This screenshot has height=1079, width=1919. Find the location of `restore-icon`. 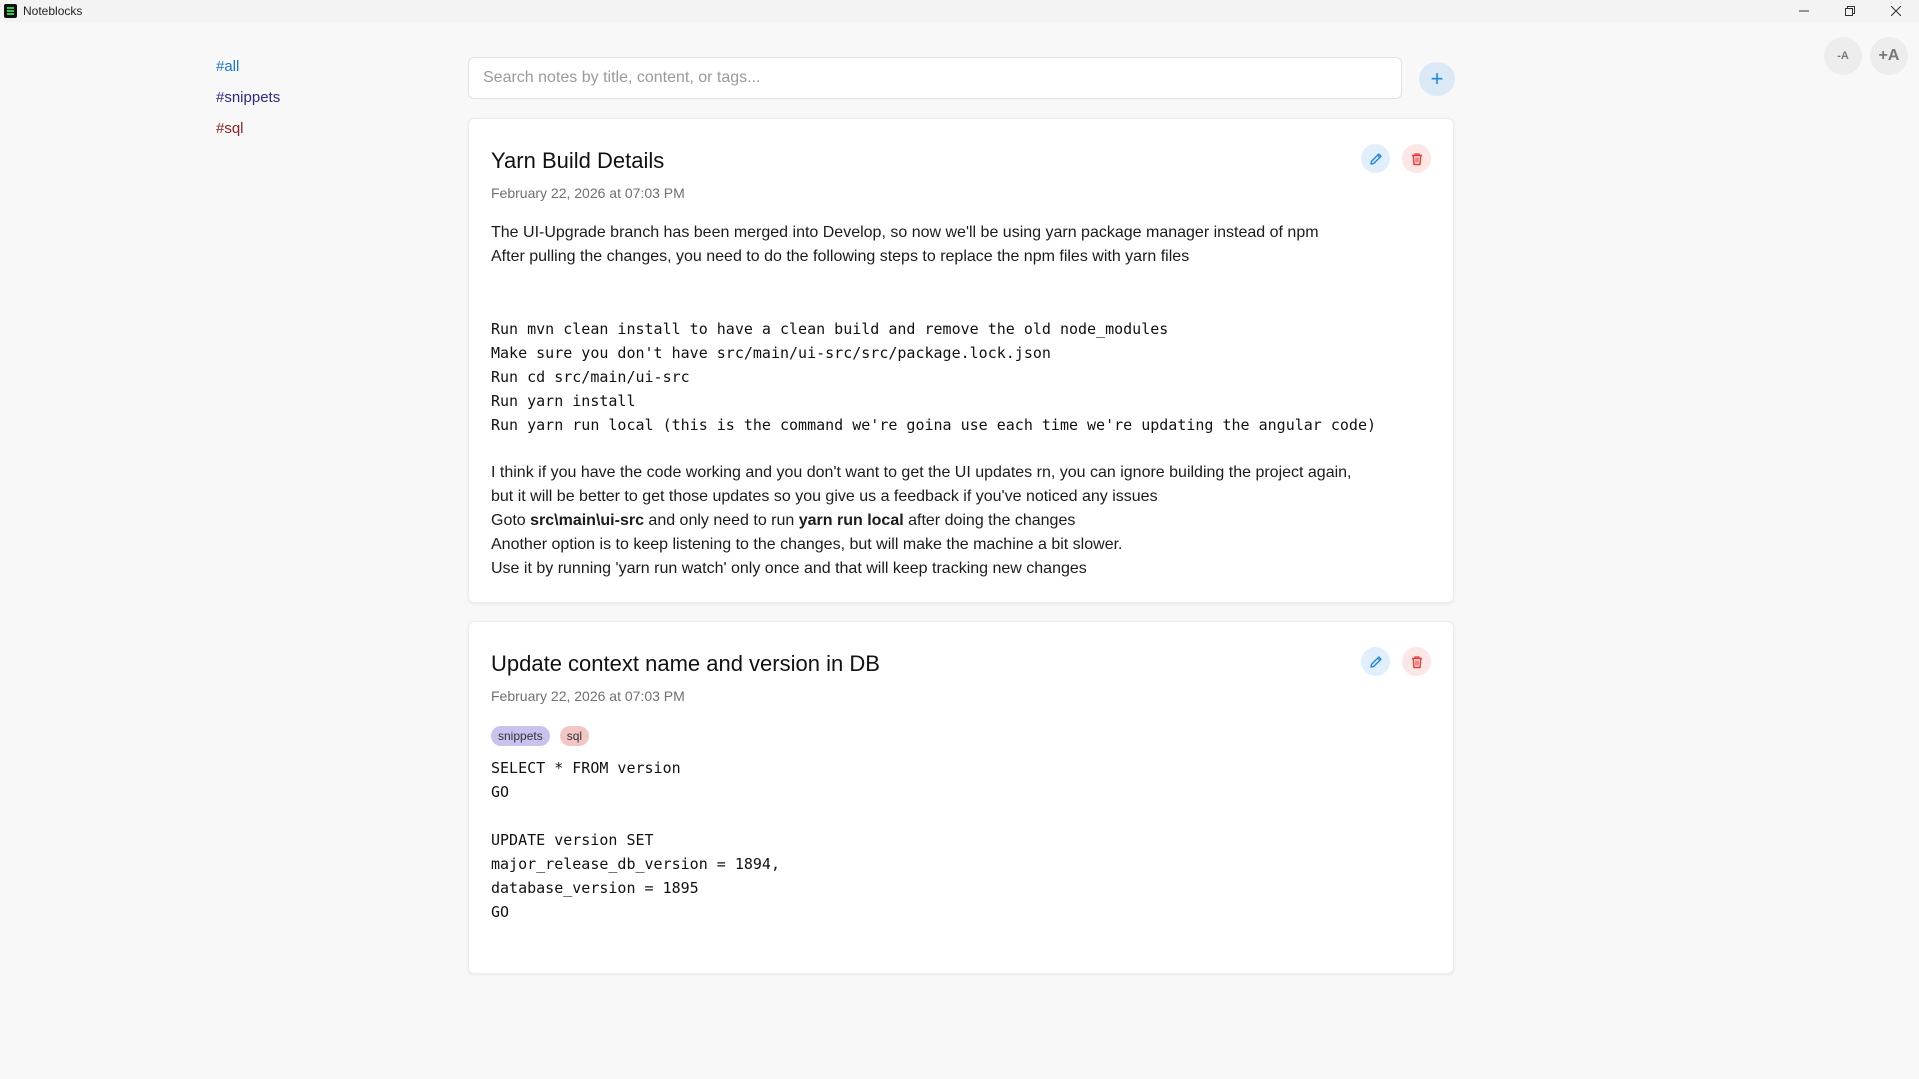

restore-icon is located at coordinates (1850, 11).